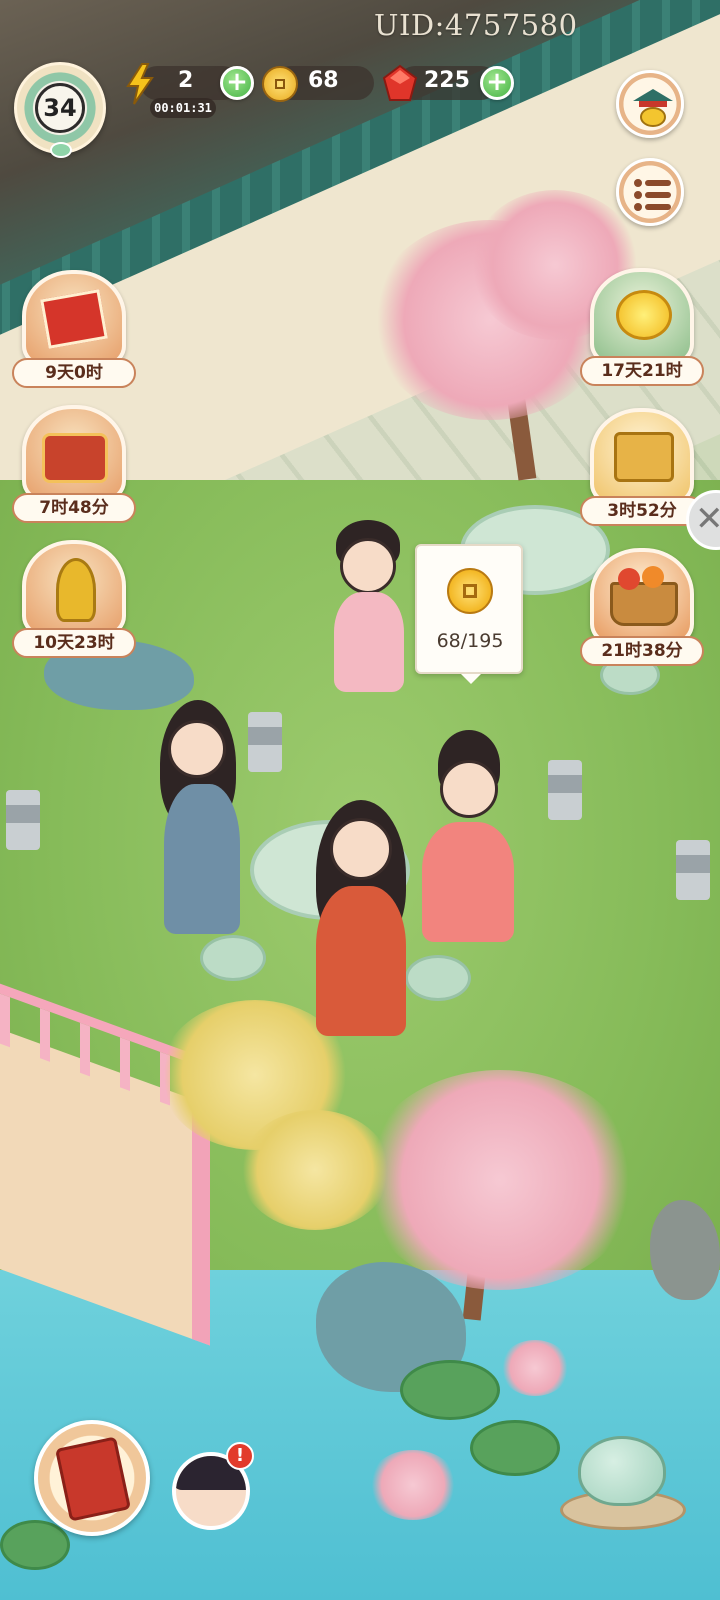  Describe the element at coordinates (642, 371) in the screenshot. I see `event-timer: 17天21时` at that location.